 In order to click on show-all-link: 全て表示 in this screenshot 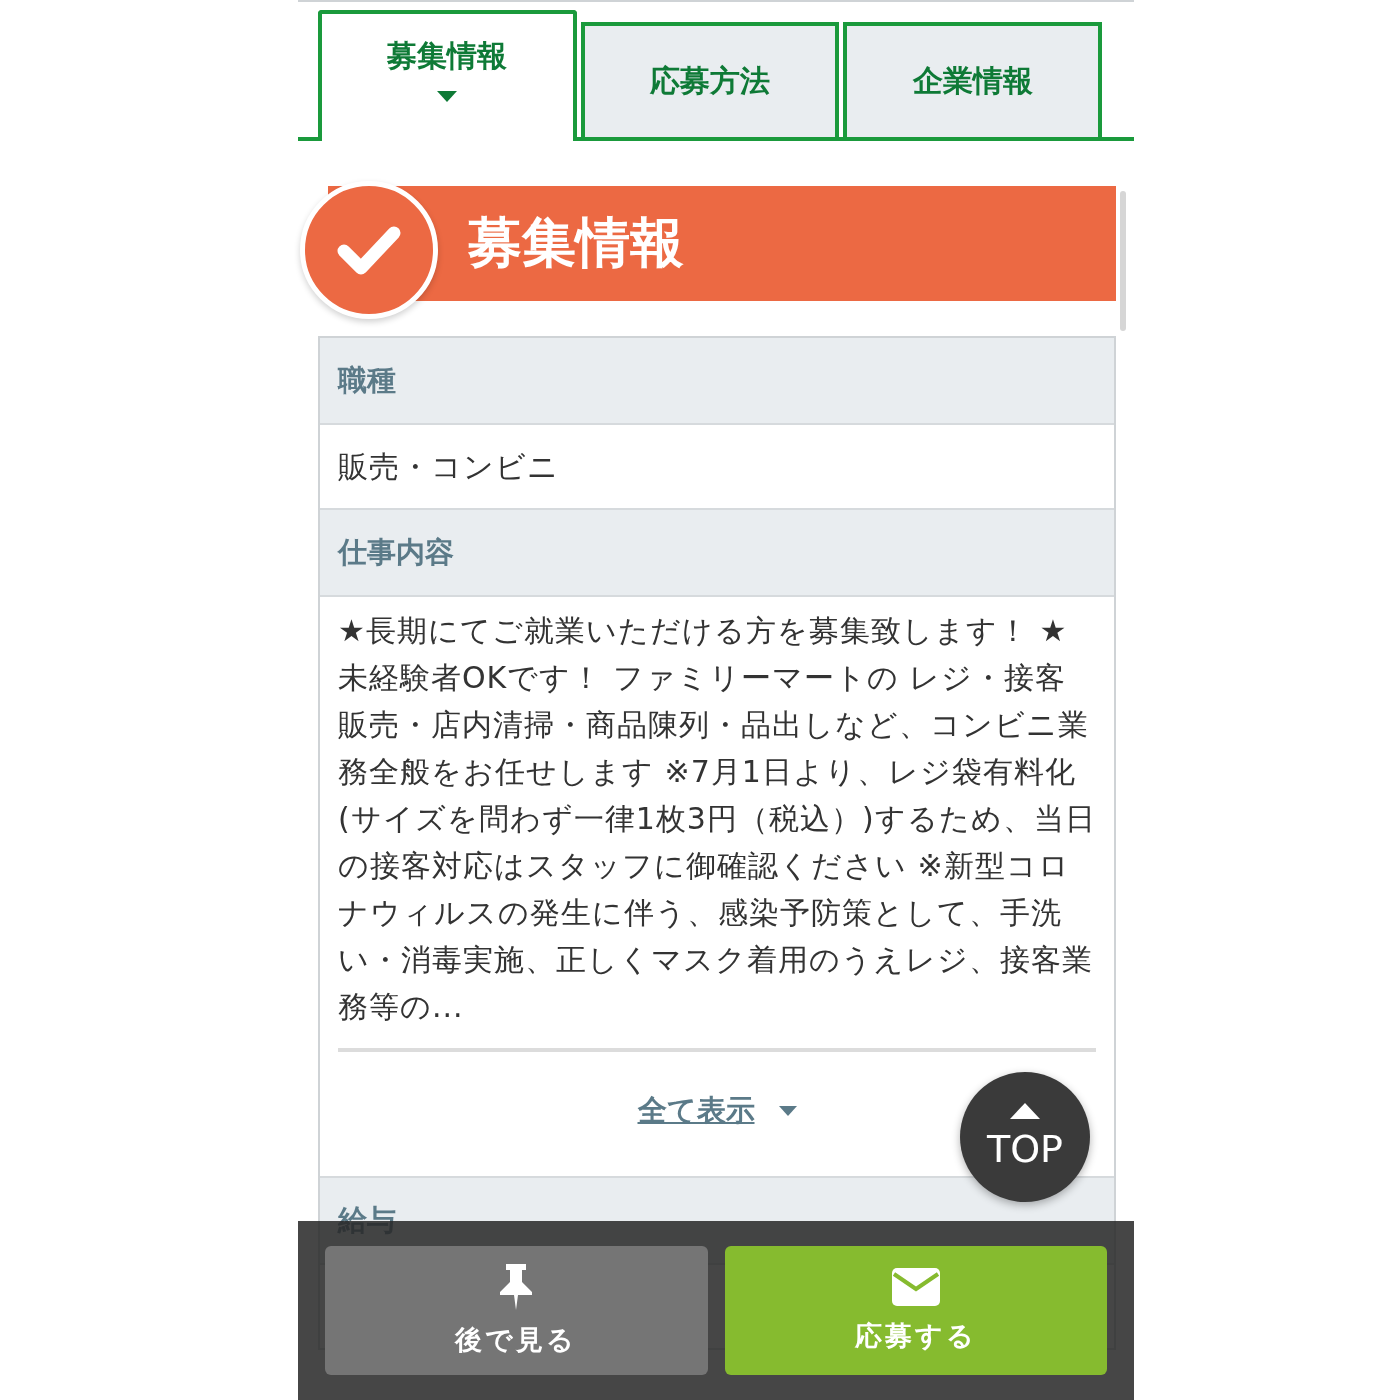, I will do `click(696, 1111)`.